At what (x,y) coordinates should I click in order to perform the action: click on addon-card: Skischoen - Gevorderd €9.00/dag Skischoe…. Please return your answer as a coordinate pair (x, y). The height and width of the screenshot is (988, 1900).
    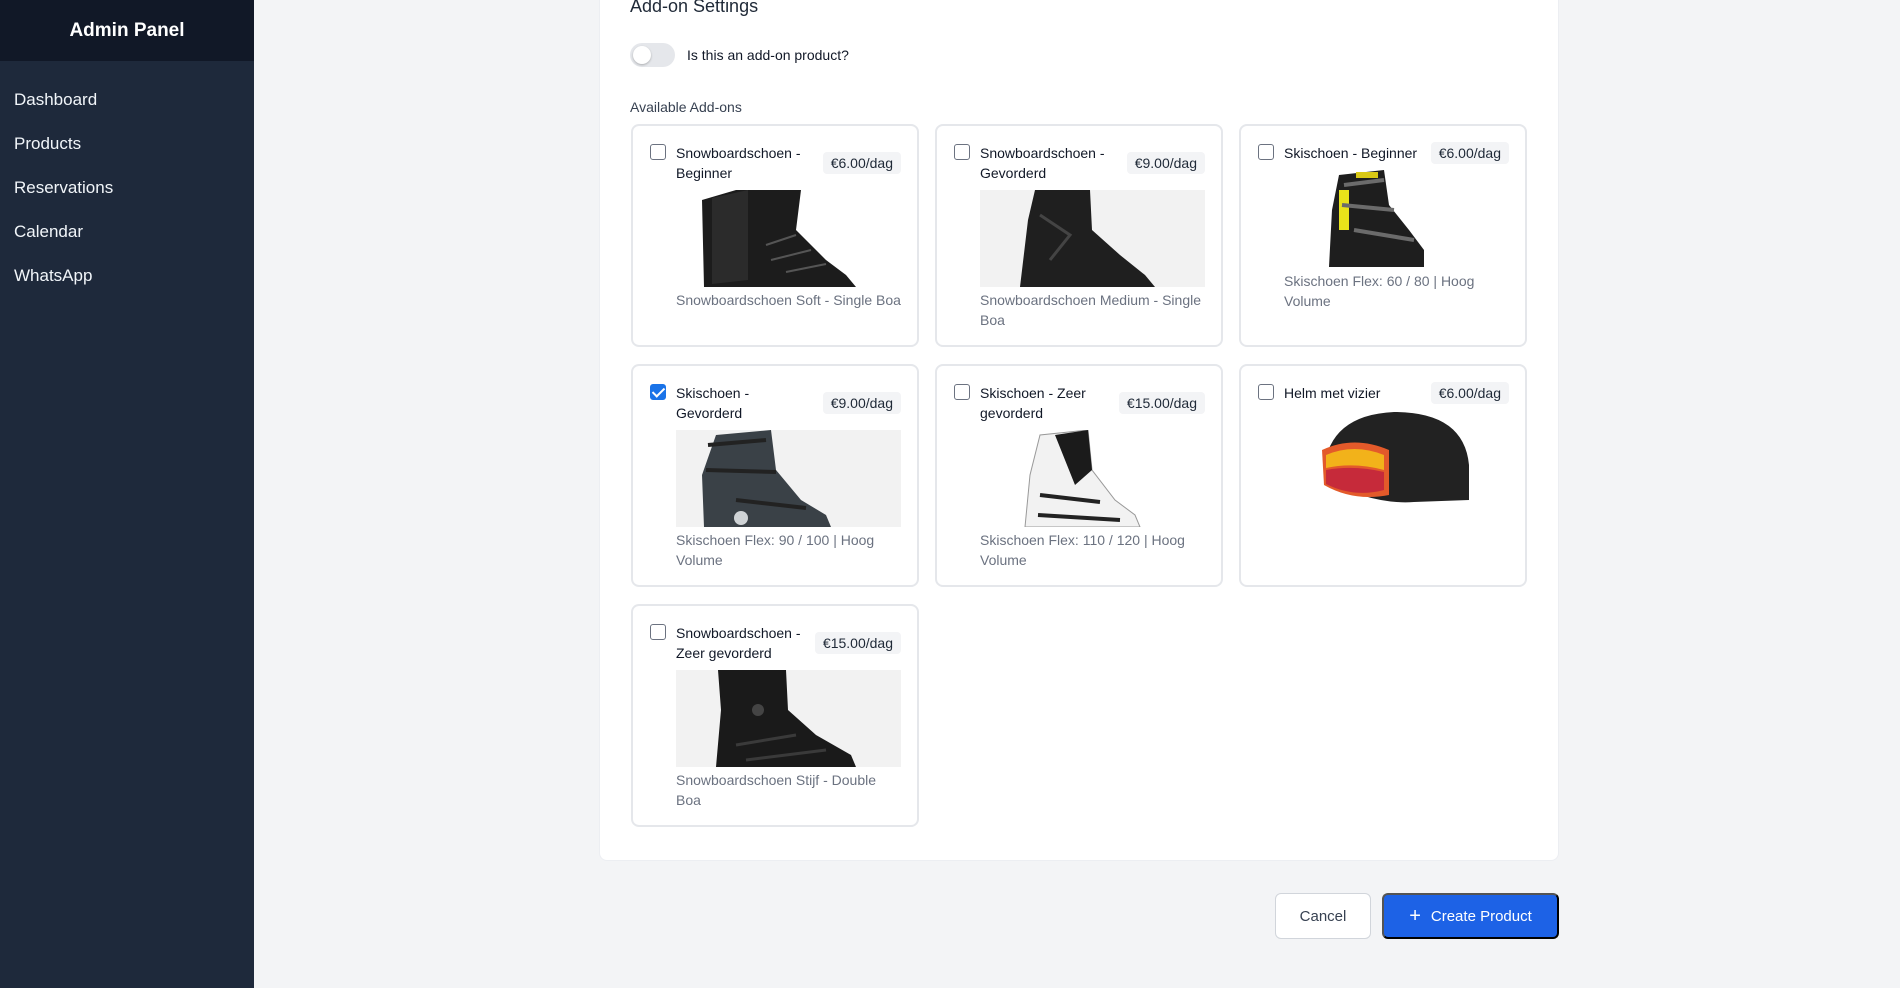
    Looking at the image, I should click on (775, 475).